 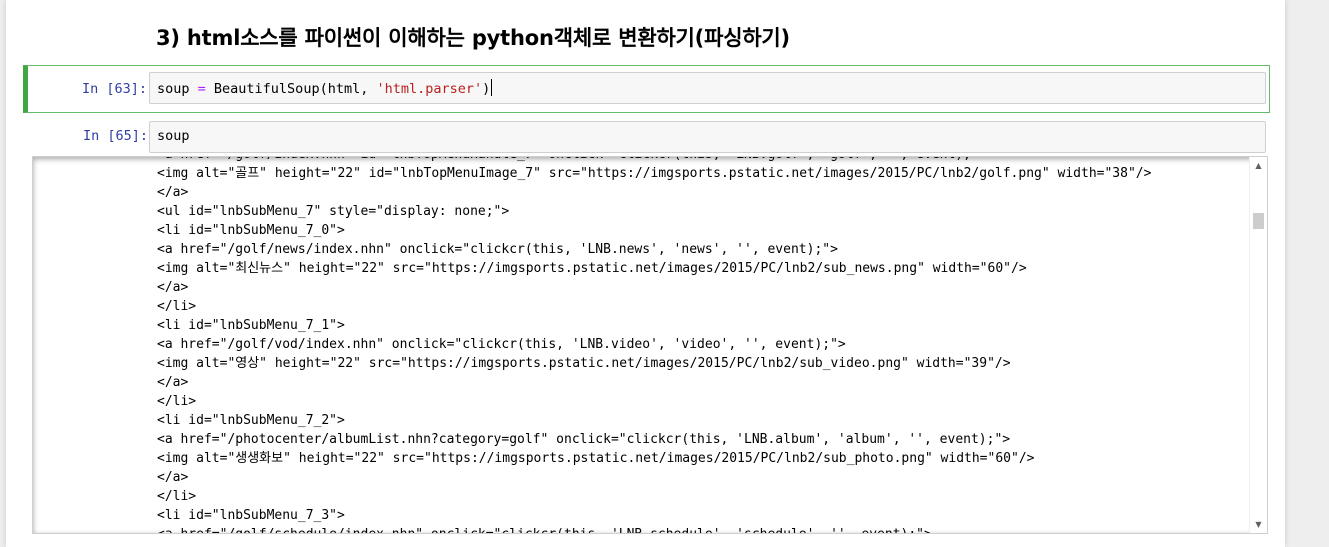 I want to click on code-string: 'html.parser', so click(x=429, y=89).